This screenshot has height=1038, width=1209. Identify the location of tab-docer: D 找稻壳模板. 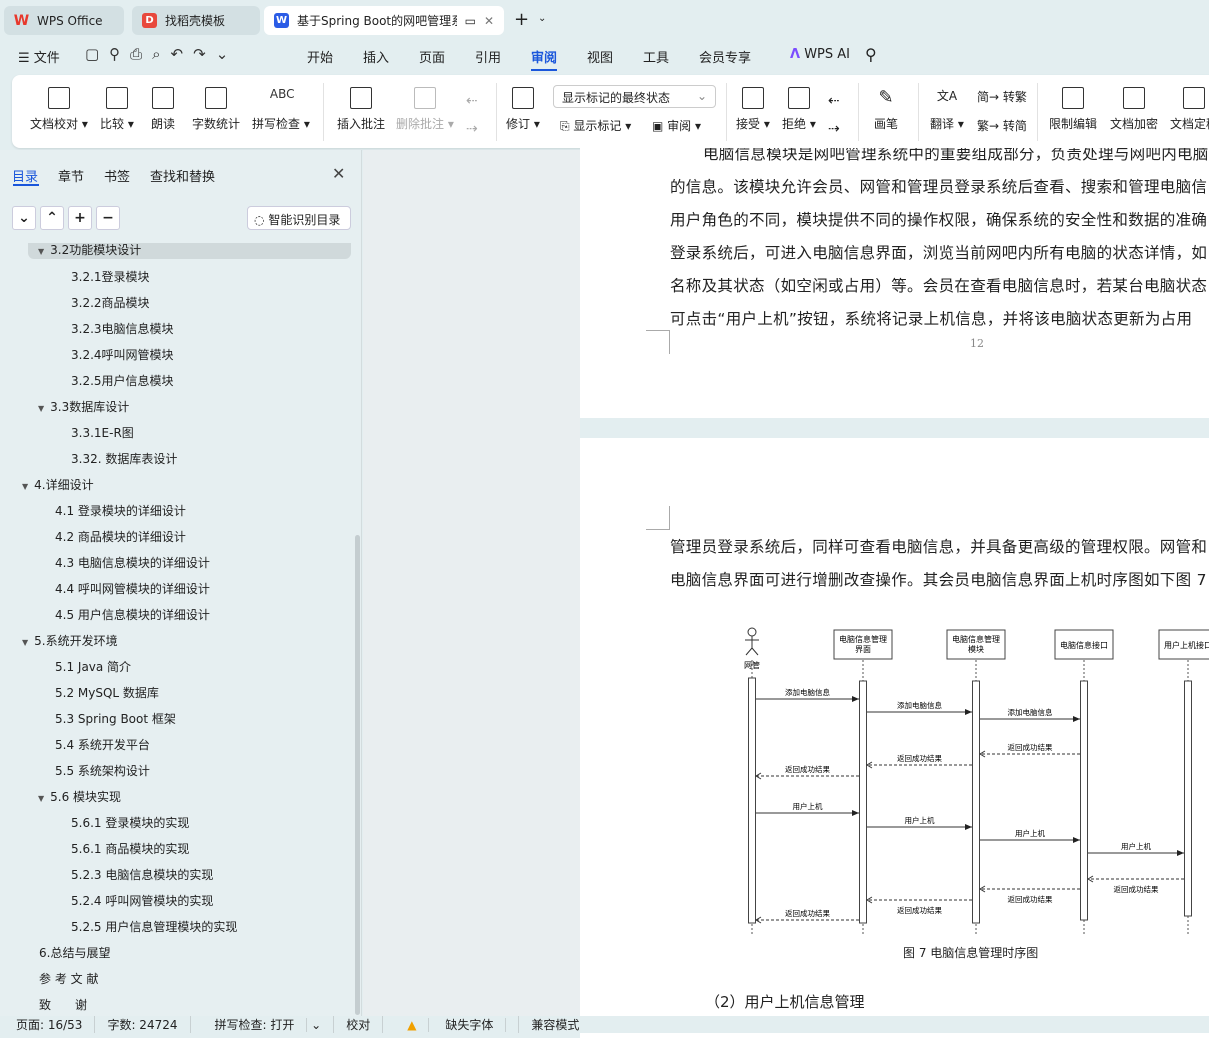
(196, 20).